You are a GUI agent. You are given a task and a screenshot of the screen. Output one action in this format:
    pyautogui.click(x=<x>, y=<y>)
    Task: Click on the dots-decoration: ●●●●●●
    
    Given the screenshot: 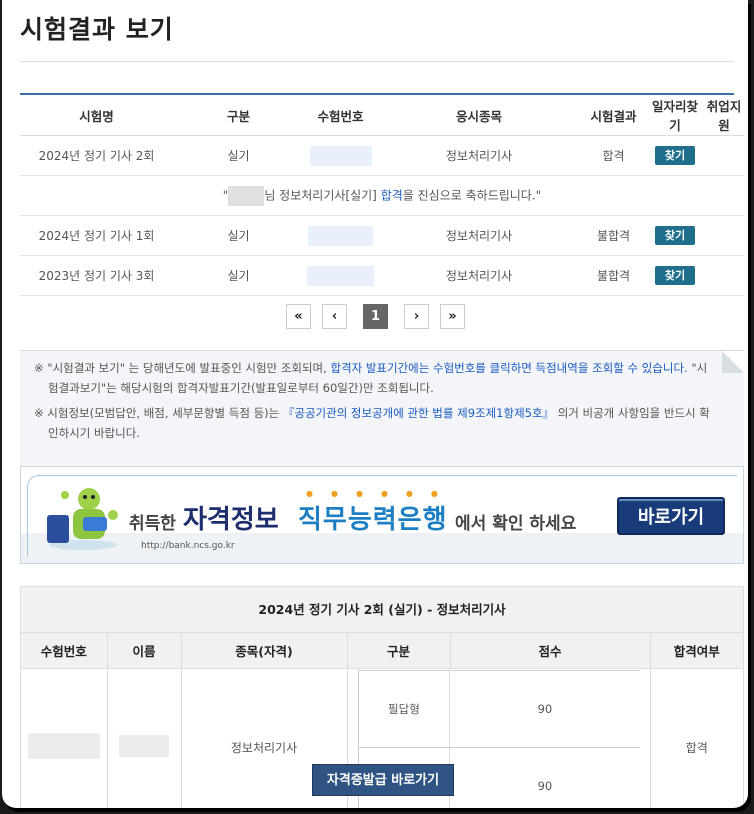 What is the action you would take?
    pyautogui.click(x=381, y=493)
    